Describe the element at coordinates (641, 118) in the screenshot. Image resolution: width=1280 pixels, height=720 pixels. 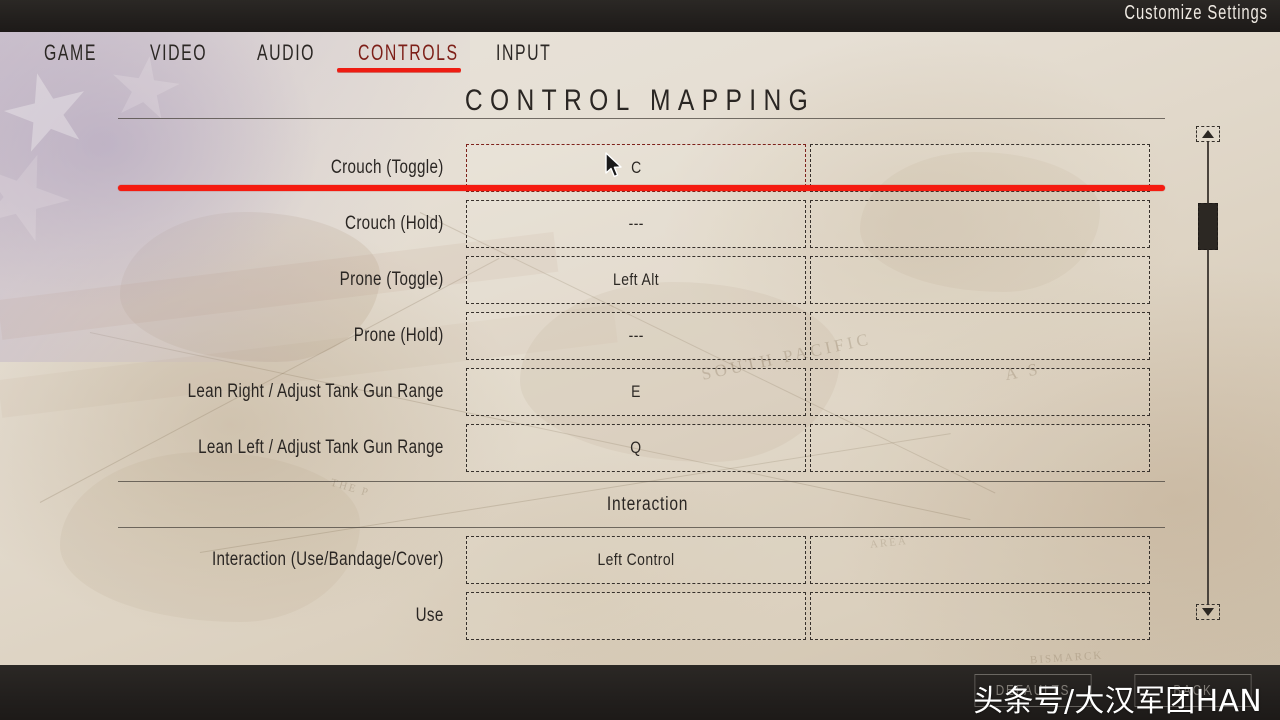
I see `header-divider` at that location.